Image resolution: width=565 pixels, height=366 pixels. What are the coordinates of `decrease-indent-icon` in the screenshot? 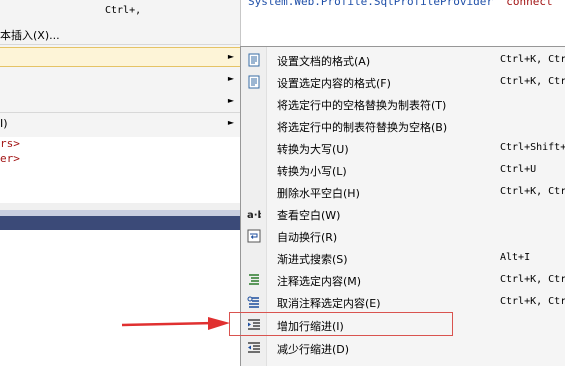 It's located at (254, 347).